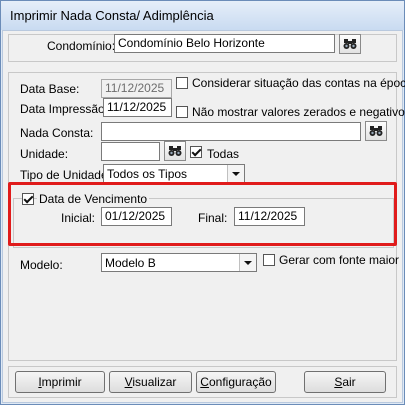 This screenshot has width=405, height=405. What do you see at coordinates (50, 89) in the screenshot?
I see `data-base-label: Data Base:` at bounding box center [50, 89].